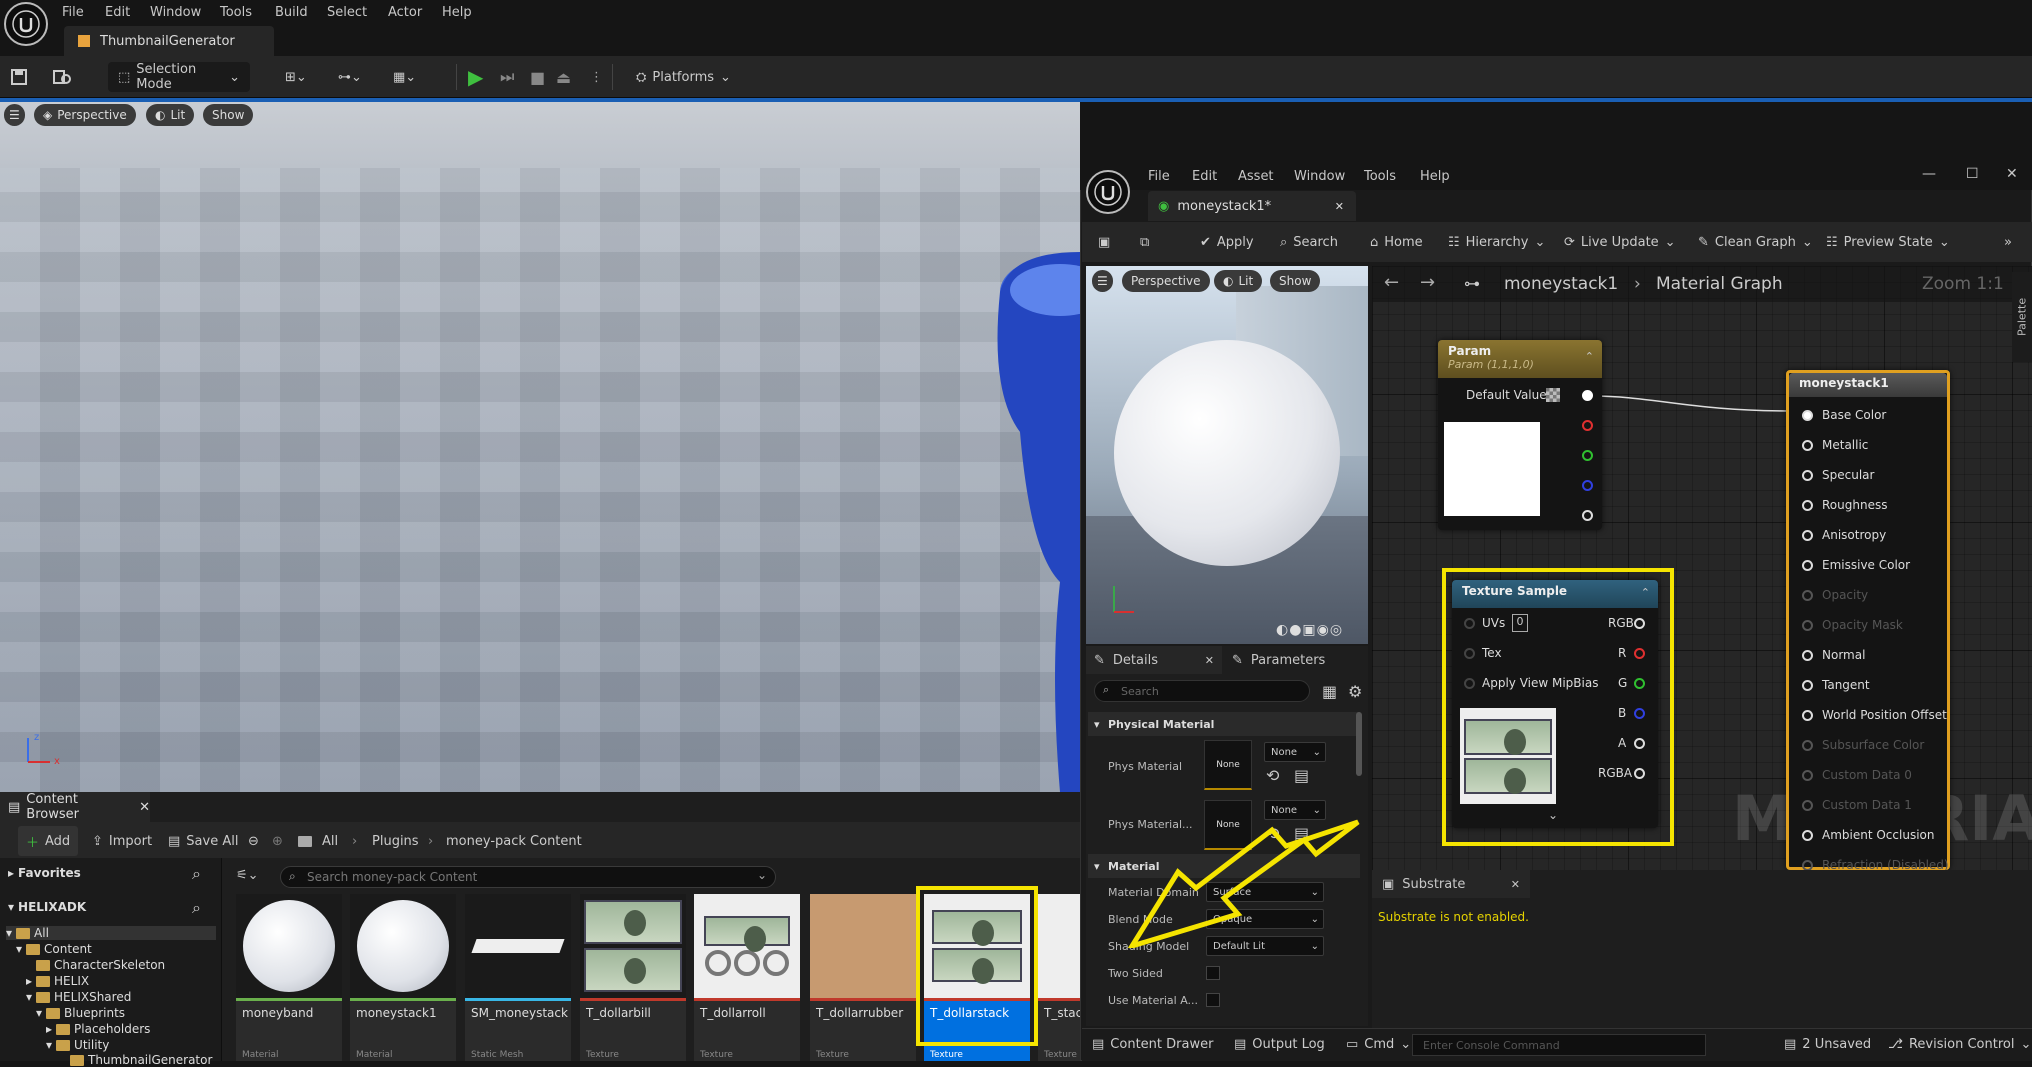 This screenshot has width=2032, height=1067. Describe the element at coordinates (1553, 395) in the screenshot. I see `color-swatch` at that location.